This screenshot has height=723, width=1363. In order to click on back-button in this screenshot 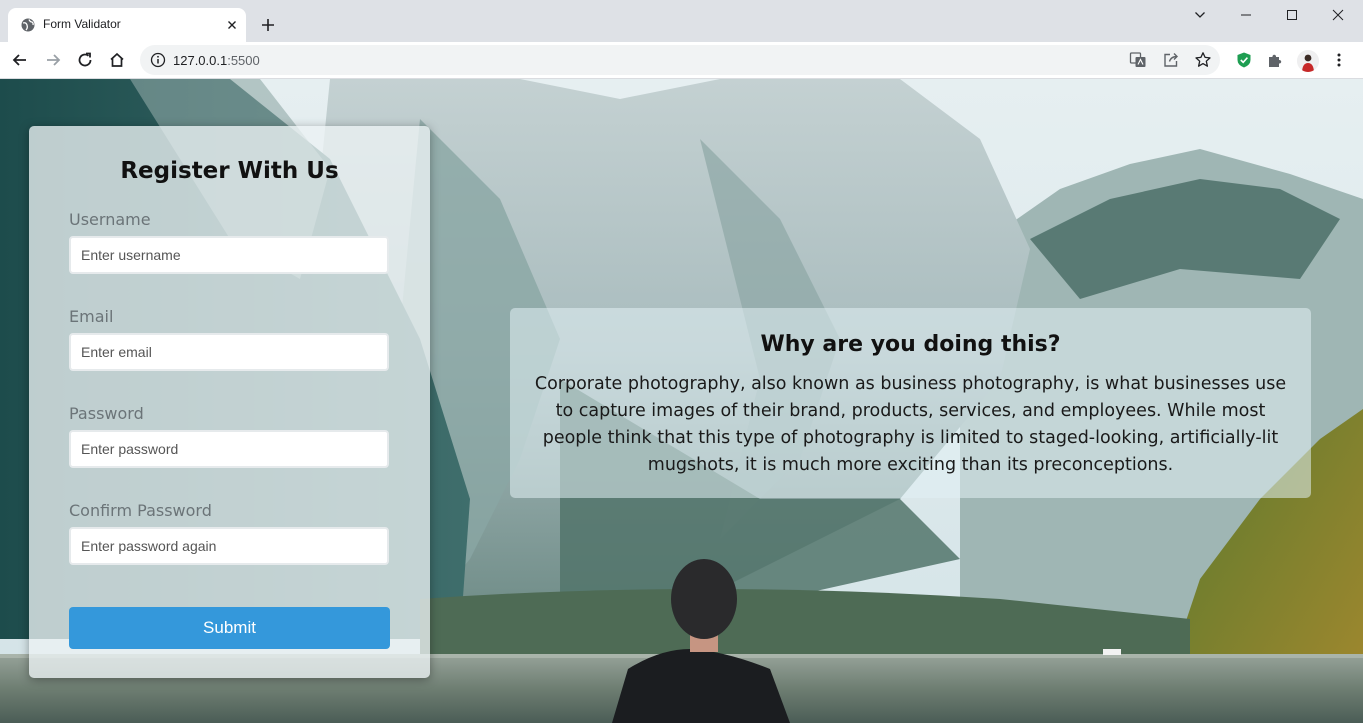, I will do `click(20, 60)`.